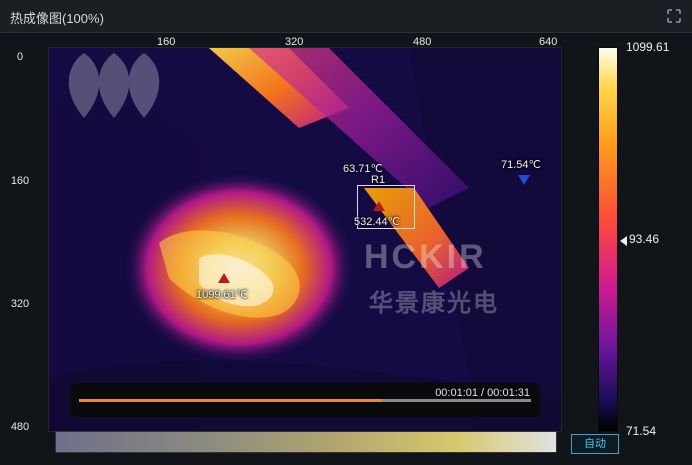 This screenshot has width=692, height=465. What do you see at coordinates (524, 180) in the screenshot?
I see `min-temp-marker` at bounding box center [524, 180].